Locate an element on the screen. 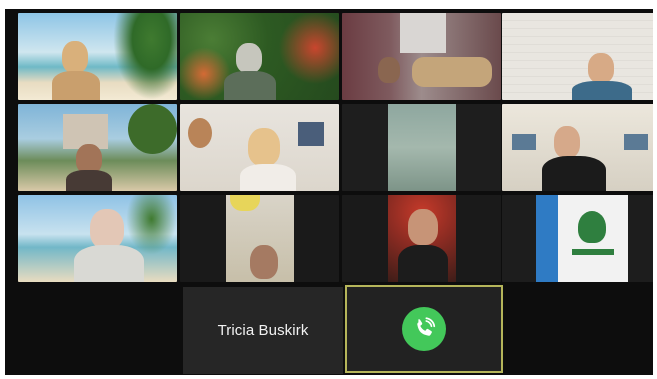 The width and height of the screenshot is (657, 379). audio-only-participant-tile: Tricia Buskirk is located at coordinates (263, 330).